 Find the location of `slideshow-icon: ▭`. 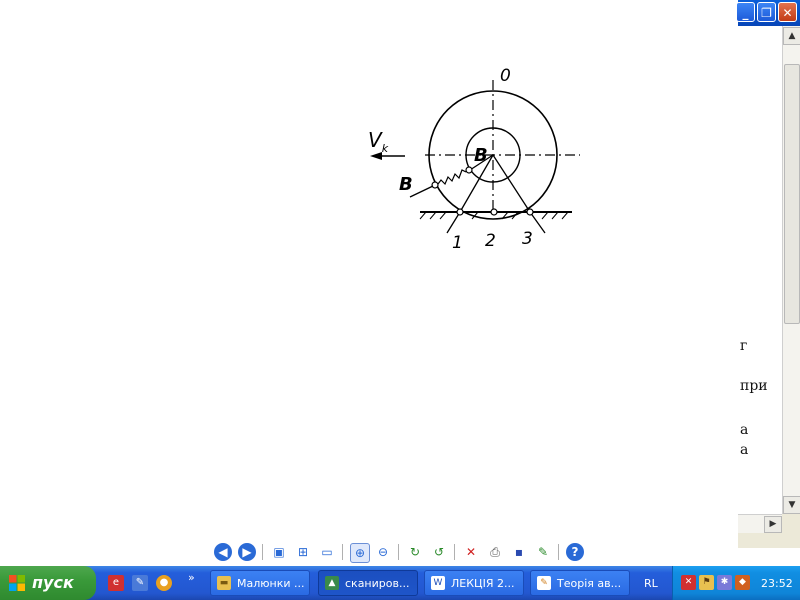

slideshow-icon: ▭ is located at coordinates (327, 552).